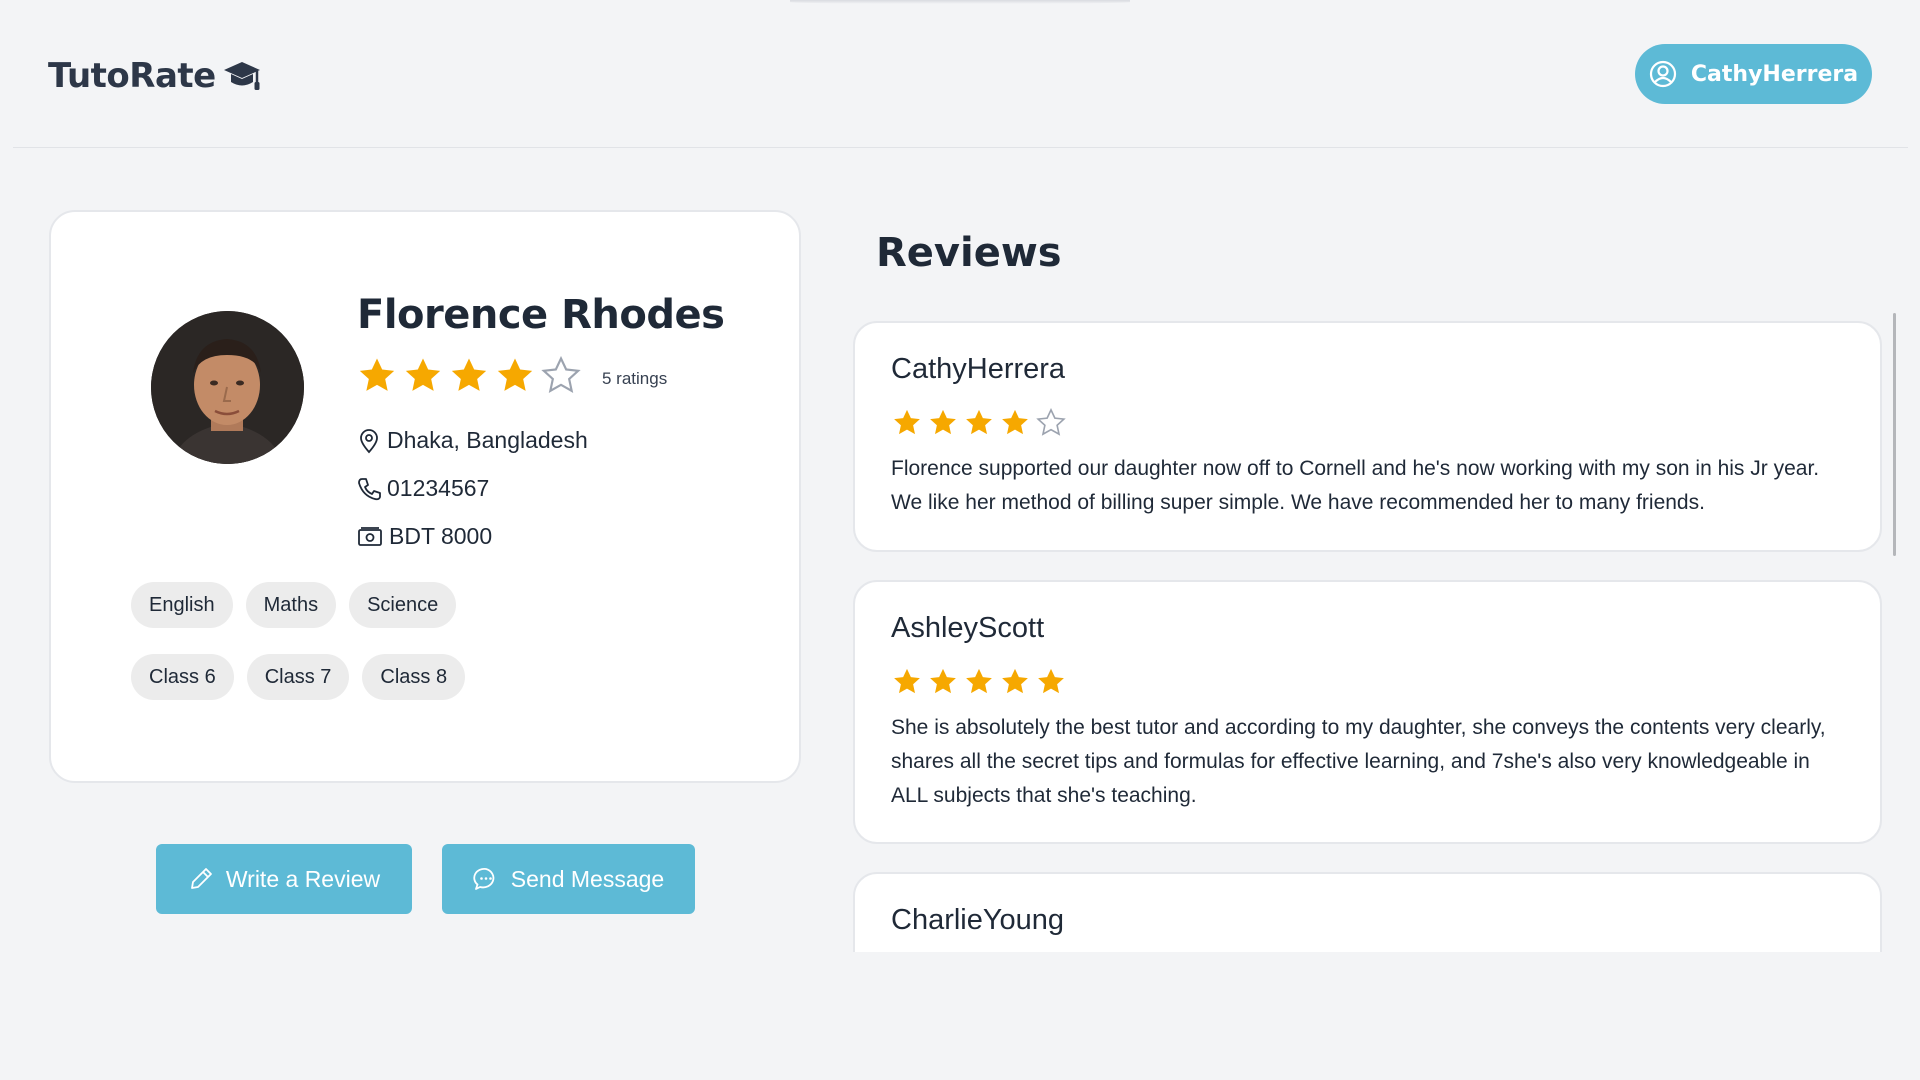  What do you see at coordinates (303, 878) in the screenshot?
I see `write-review-label: Write a Review` at bounding box center [303, 878].